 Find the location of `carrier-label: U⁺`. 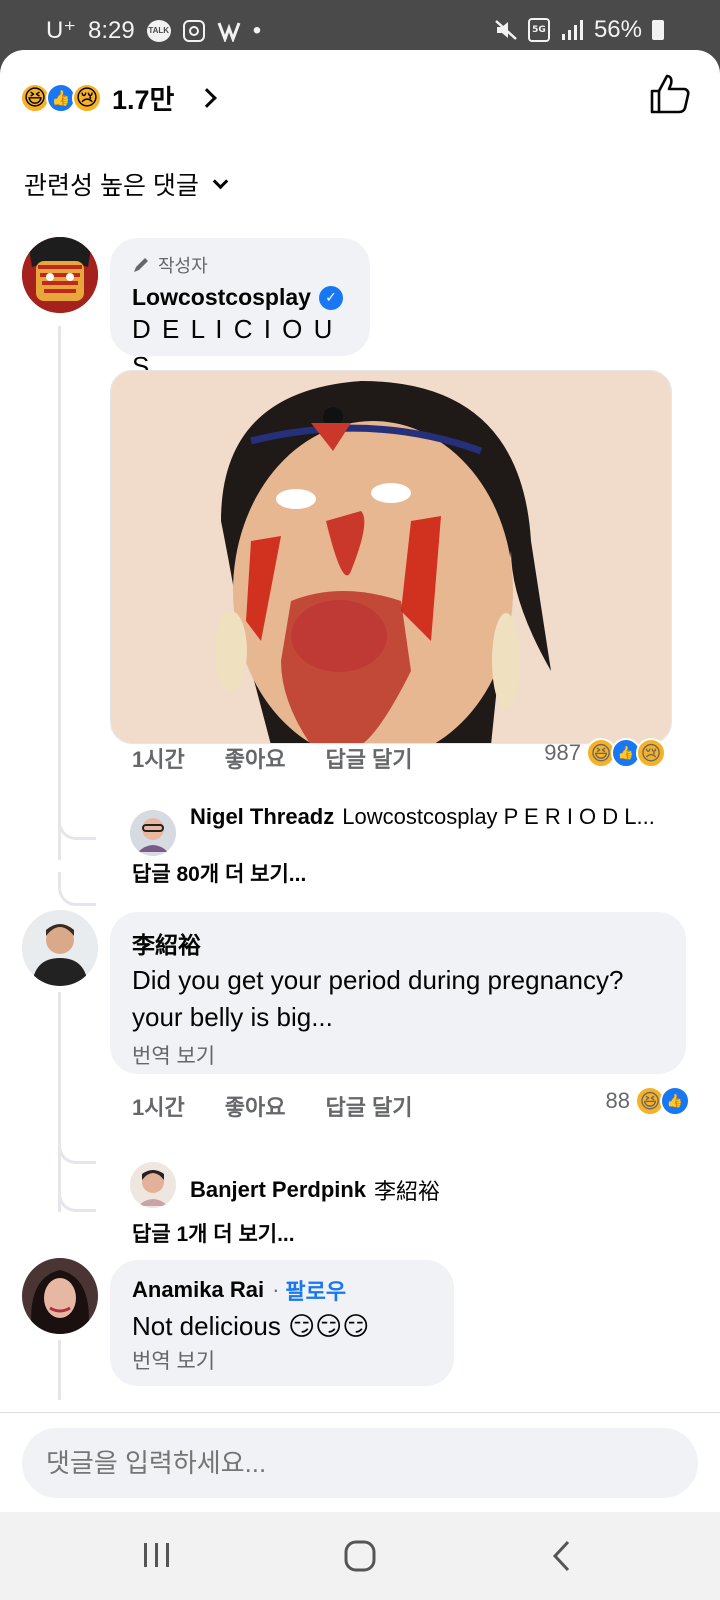

carrier-label: U⁺ is located at coordinates (61, 30).